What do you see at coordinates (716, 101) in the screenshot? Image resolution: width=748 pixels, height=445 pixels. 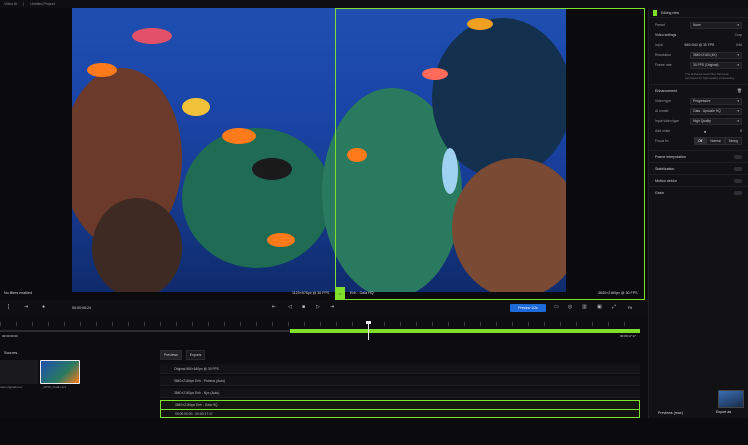 I see `video-type-select: Progressive ▾` at bounding box center [716, 101].